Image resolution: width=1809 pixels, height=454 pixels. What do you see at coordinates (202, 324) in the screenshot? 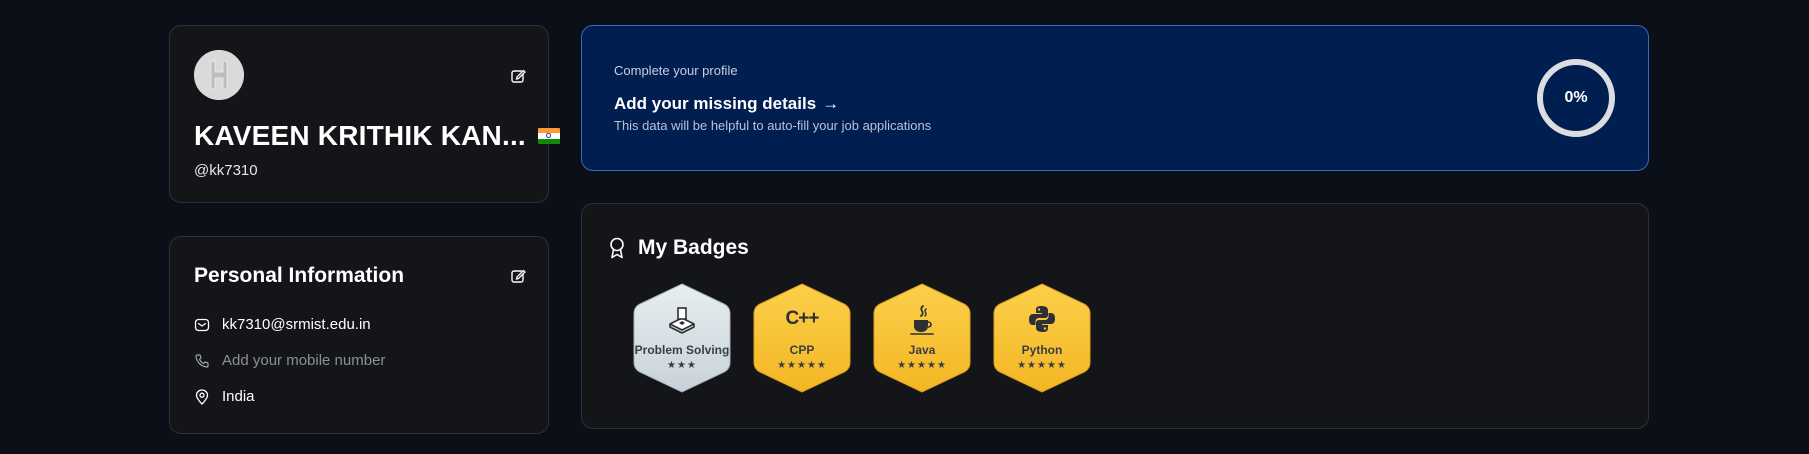
I see `mail-icon` at bounding box center [202, 324].